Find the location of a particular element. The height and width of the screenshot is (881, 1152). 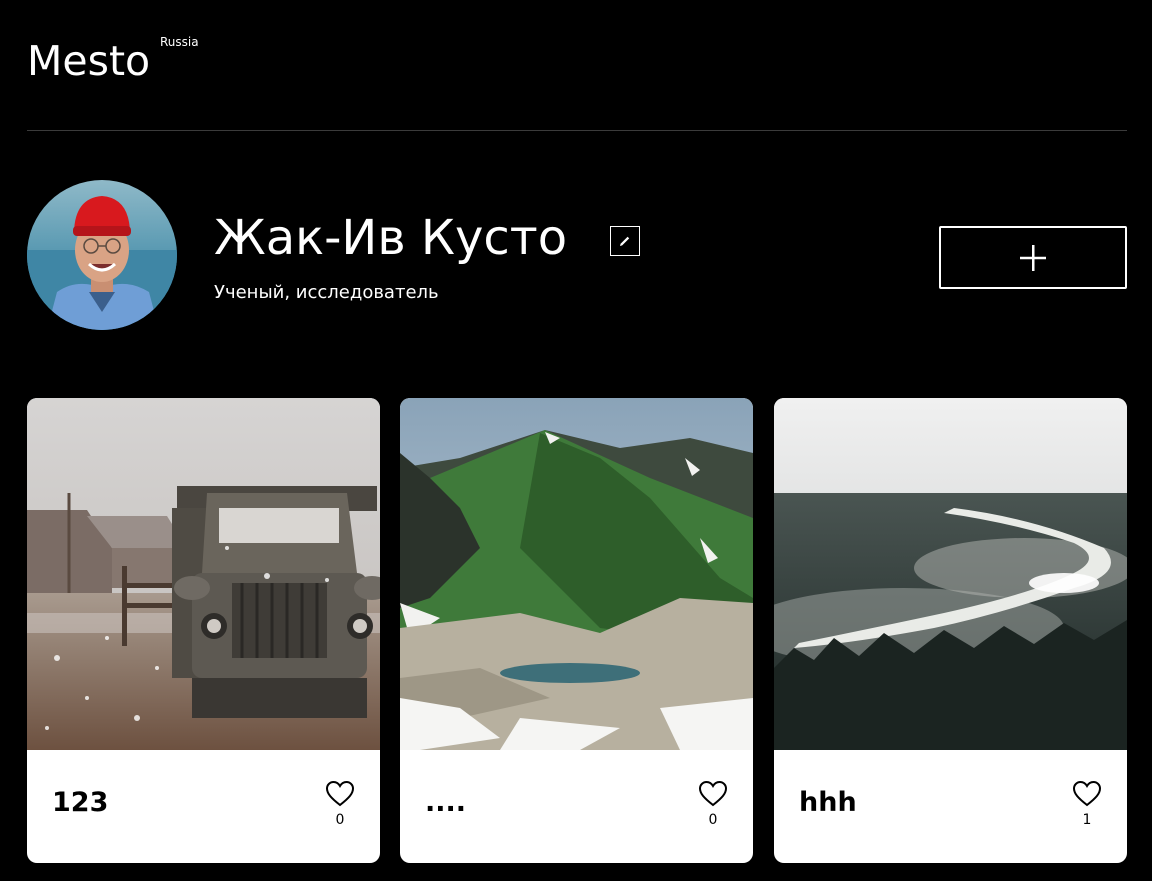

logo-region: Russia is located at coordinates (179, 42).